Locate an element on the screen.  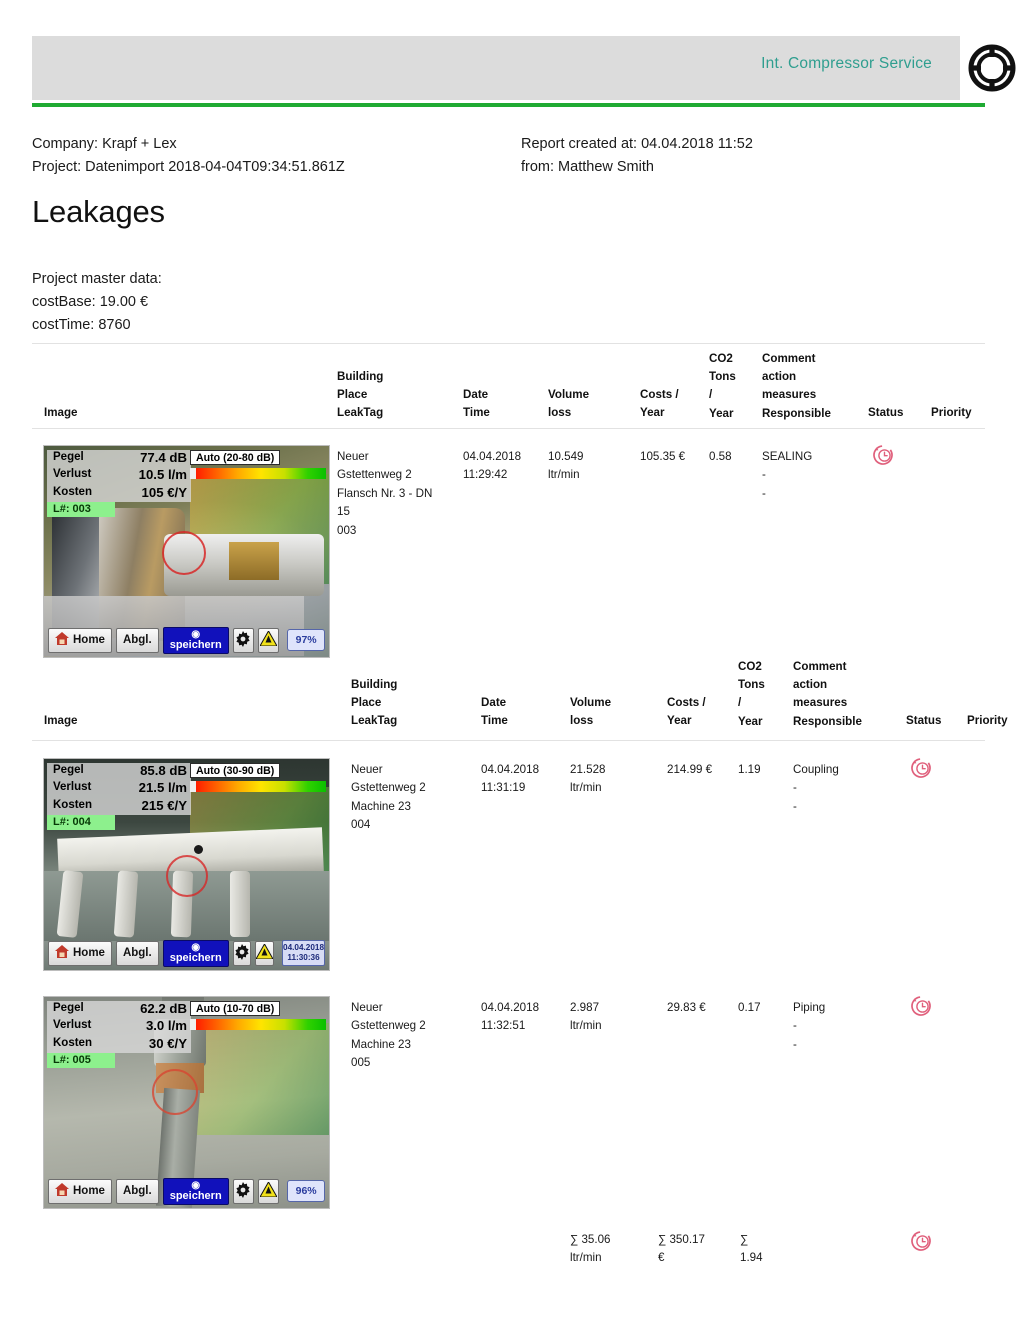
hud-kosten-label: Kosten is located at coordinates (72, 1042).